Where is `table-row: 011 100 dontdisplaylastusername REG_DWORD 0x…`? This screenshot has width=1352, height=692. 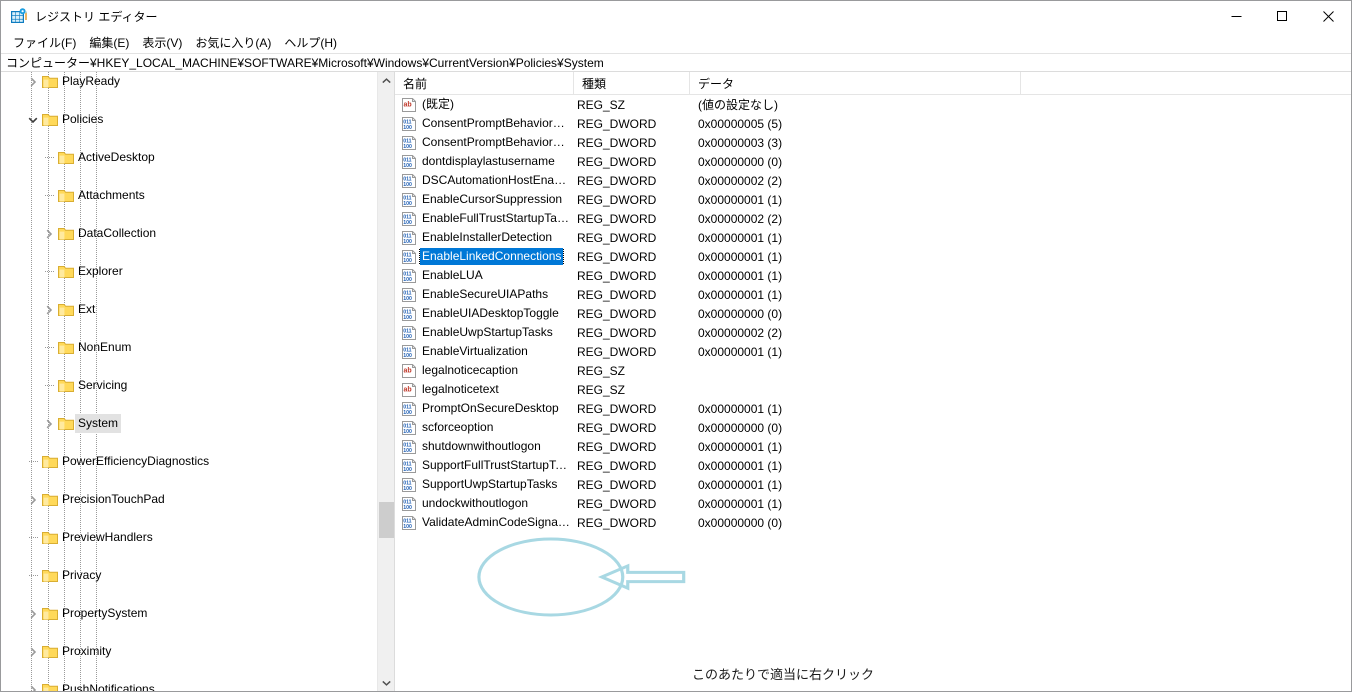
table-row: 011 100 dontdisplaylastusername REG_DWORD 0x… is located at coordinates (873, 161).